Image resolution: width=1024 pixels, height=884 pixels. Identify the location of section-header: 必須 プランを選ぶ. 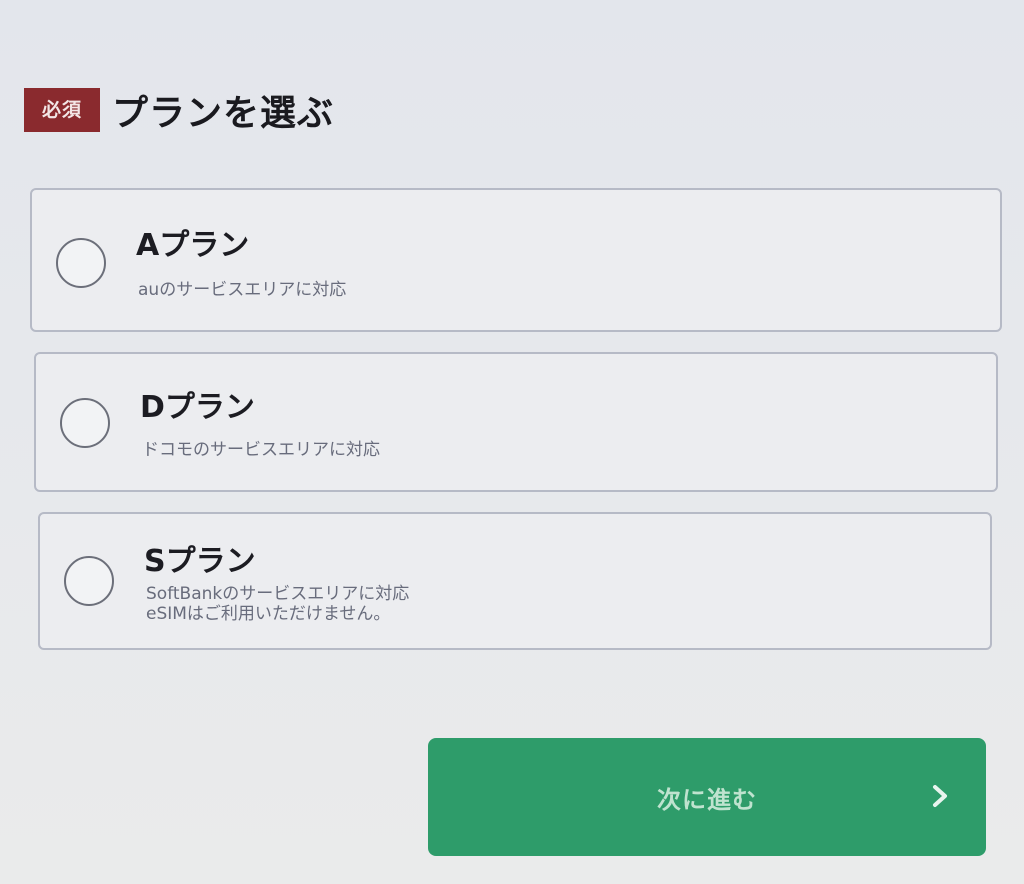
(179, 110).